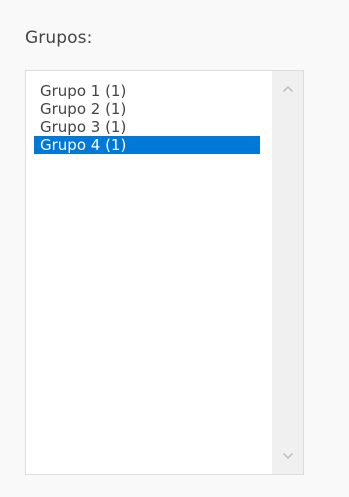 Image resolution: width=349 pixels, height=497 pixels. What do you see at coordinates (147, 109) in the screenshot?
I see `group-option-2: Grupo 2 (1)` at bounding box center [147, 109].